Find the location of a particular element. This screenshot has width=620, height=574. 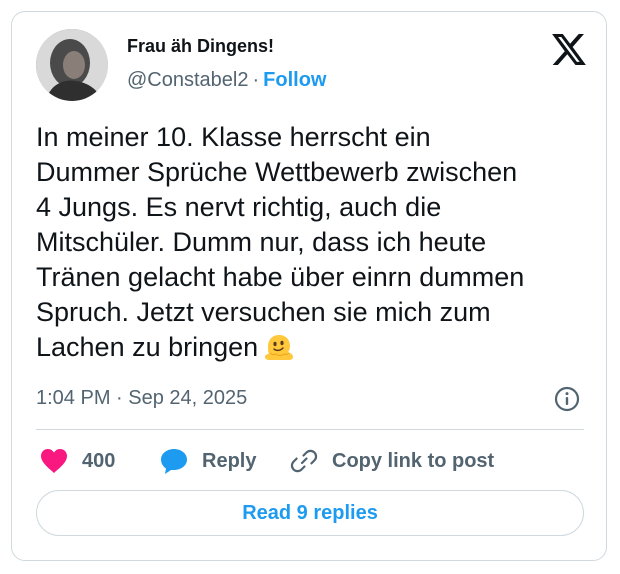

copy-link-button: Copy link to post is located at coordinates (392, 461).